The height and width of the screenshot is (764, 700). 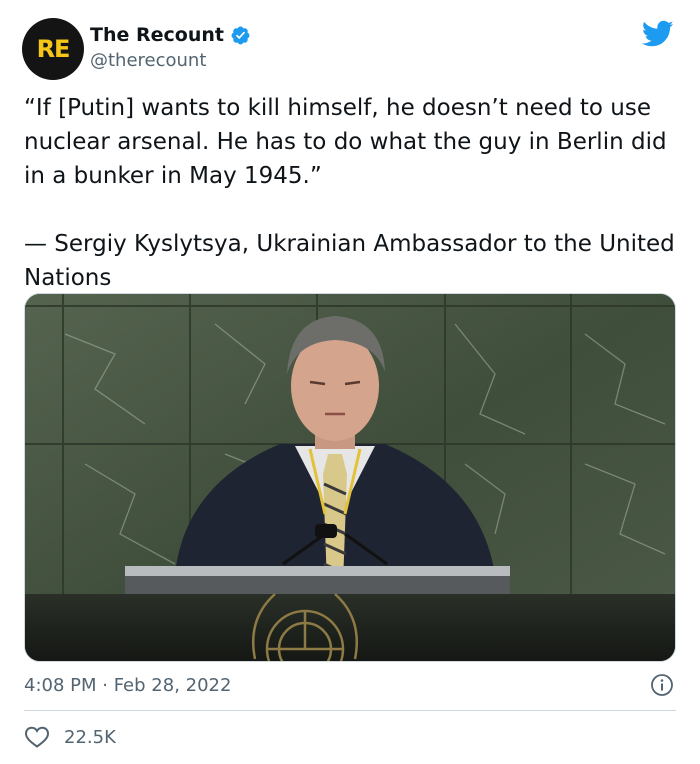 I want to click on avatar: RE, so click(x=53, y=49).